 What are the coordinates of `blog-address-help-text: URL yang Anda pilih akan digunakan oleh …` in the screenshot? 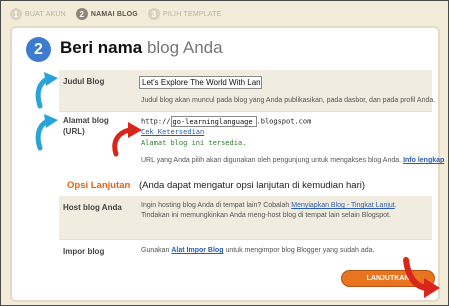 It's located at (271, 160).